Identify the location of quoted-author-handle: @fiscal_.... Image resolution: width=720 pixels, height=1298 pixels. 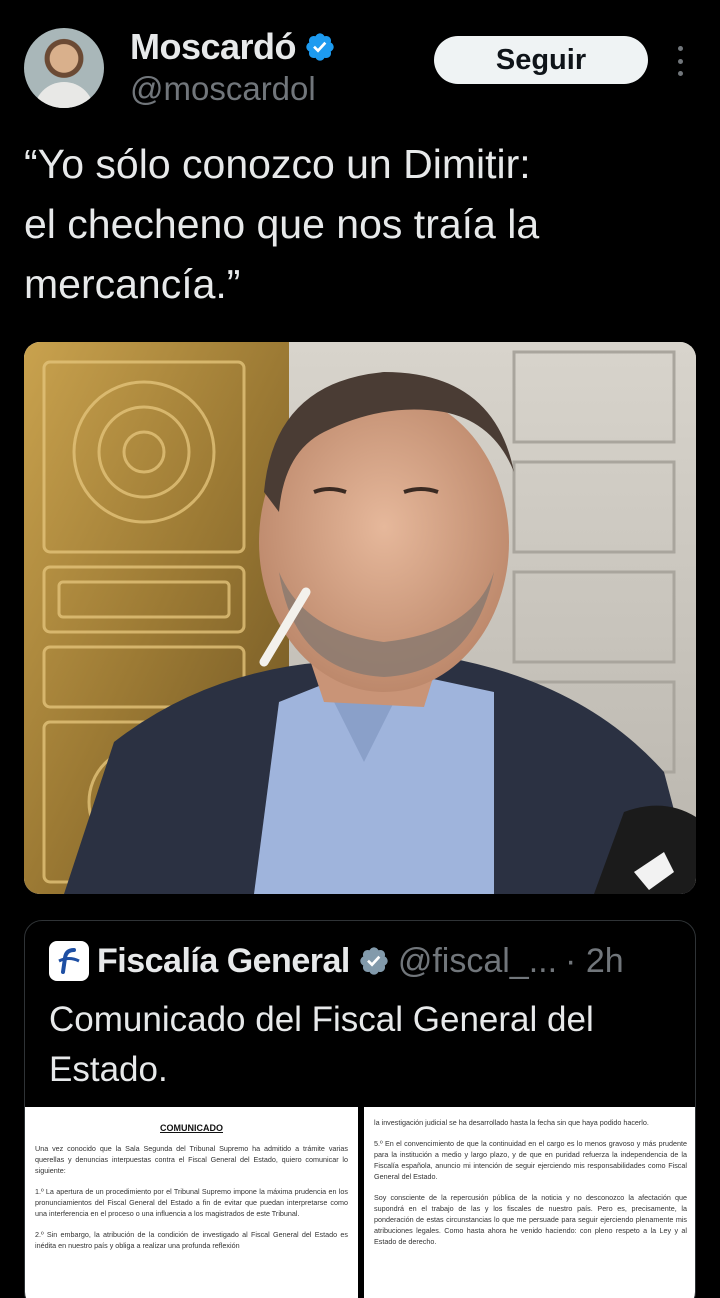
(477, 960).